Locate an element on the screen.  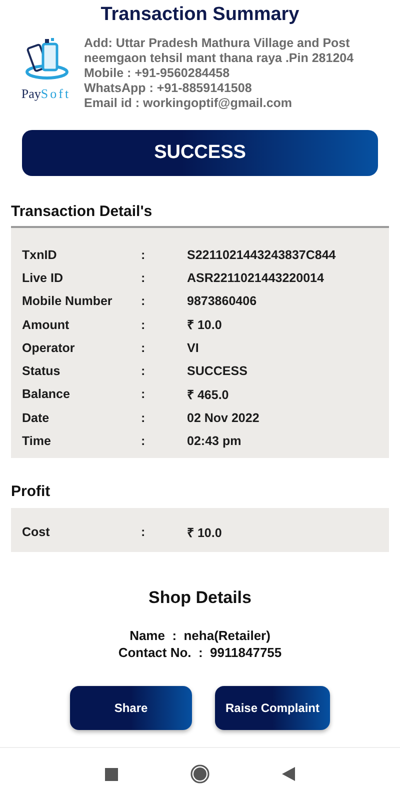
contact-line: Add: Uttar Pradesh Mathura Village and Post is located at coordinates (217, 43).